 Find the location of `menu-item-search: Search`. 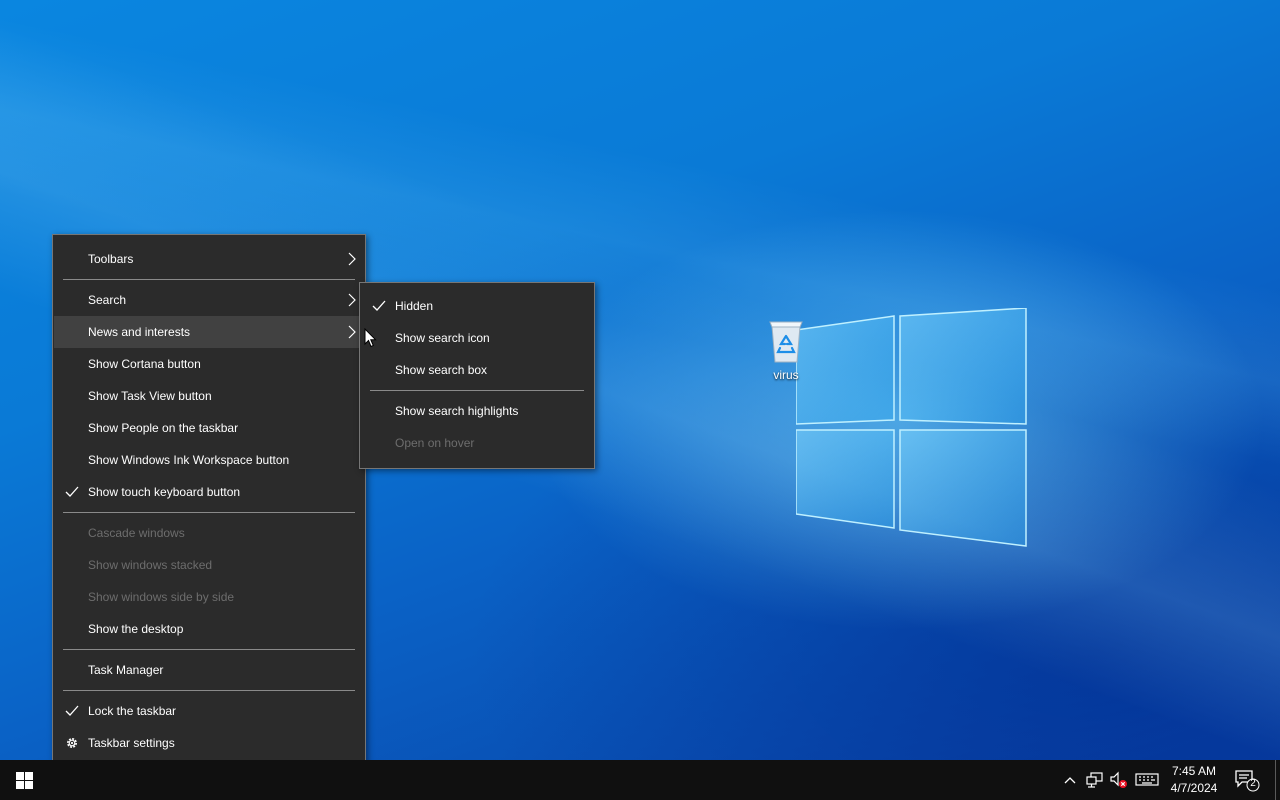

menu-item-search: Search is located at coordinates (209, 300).